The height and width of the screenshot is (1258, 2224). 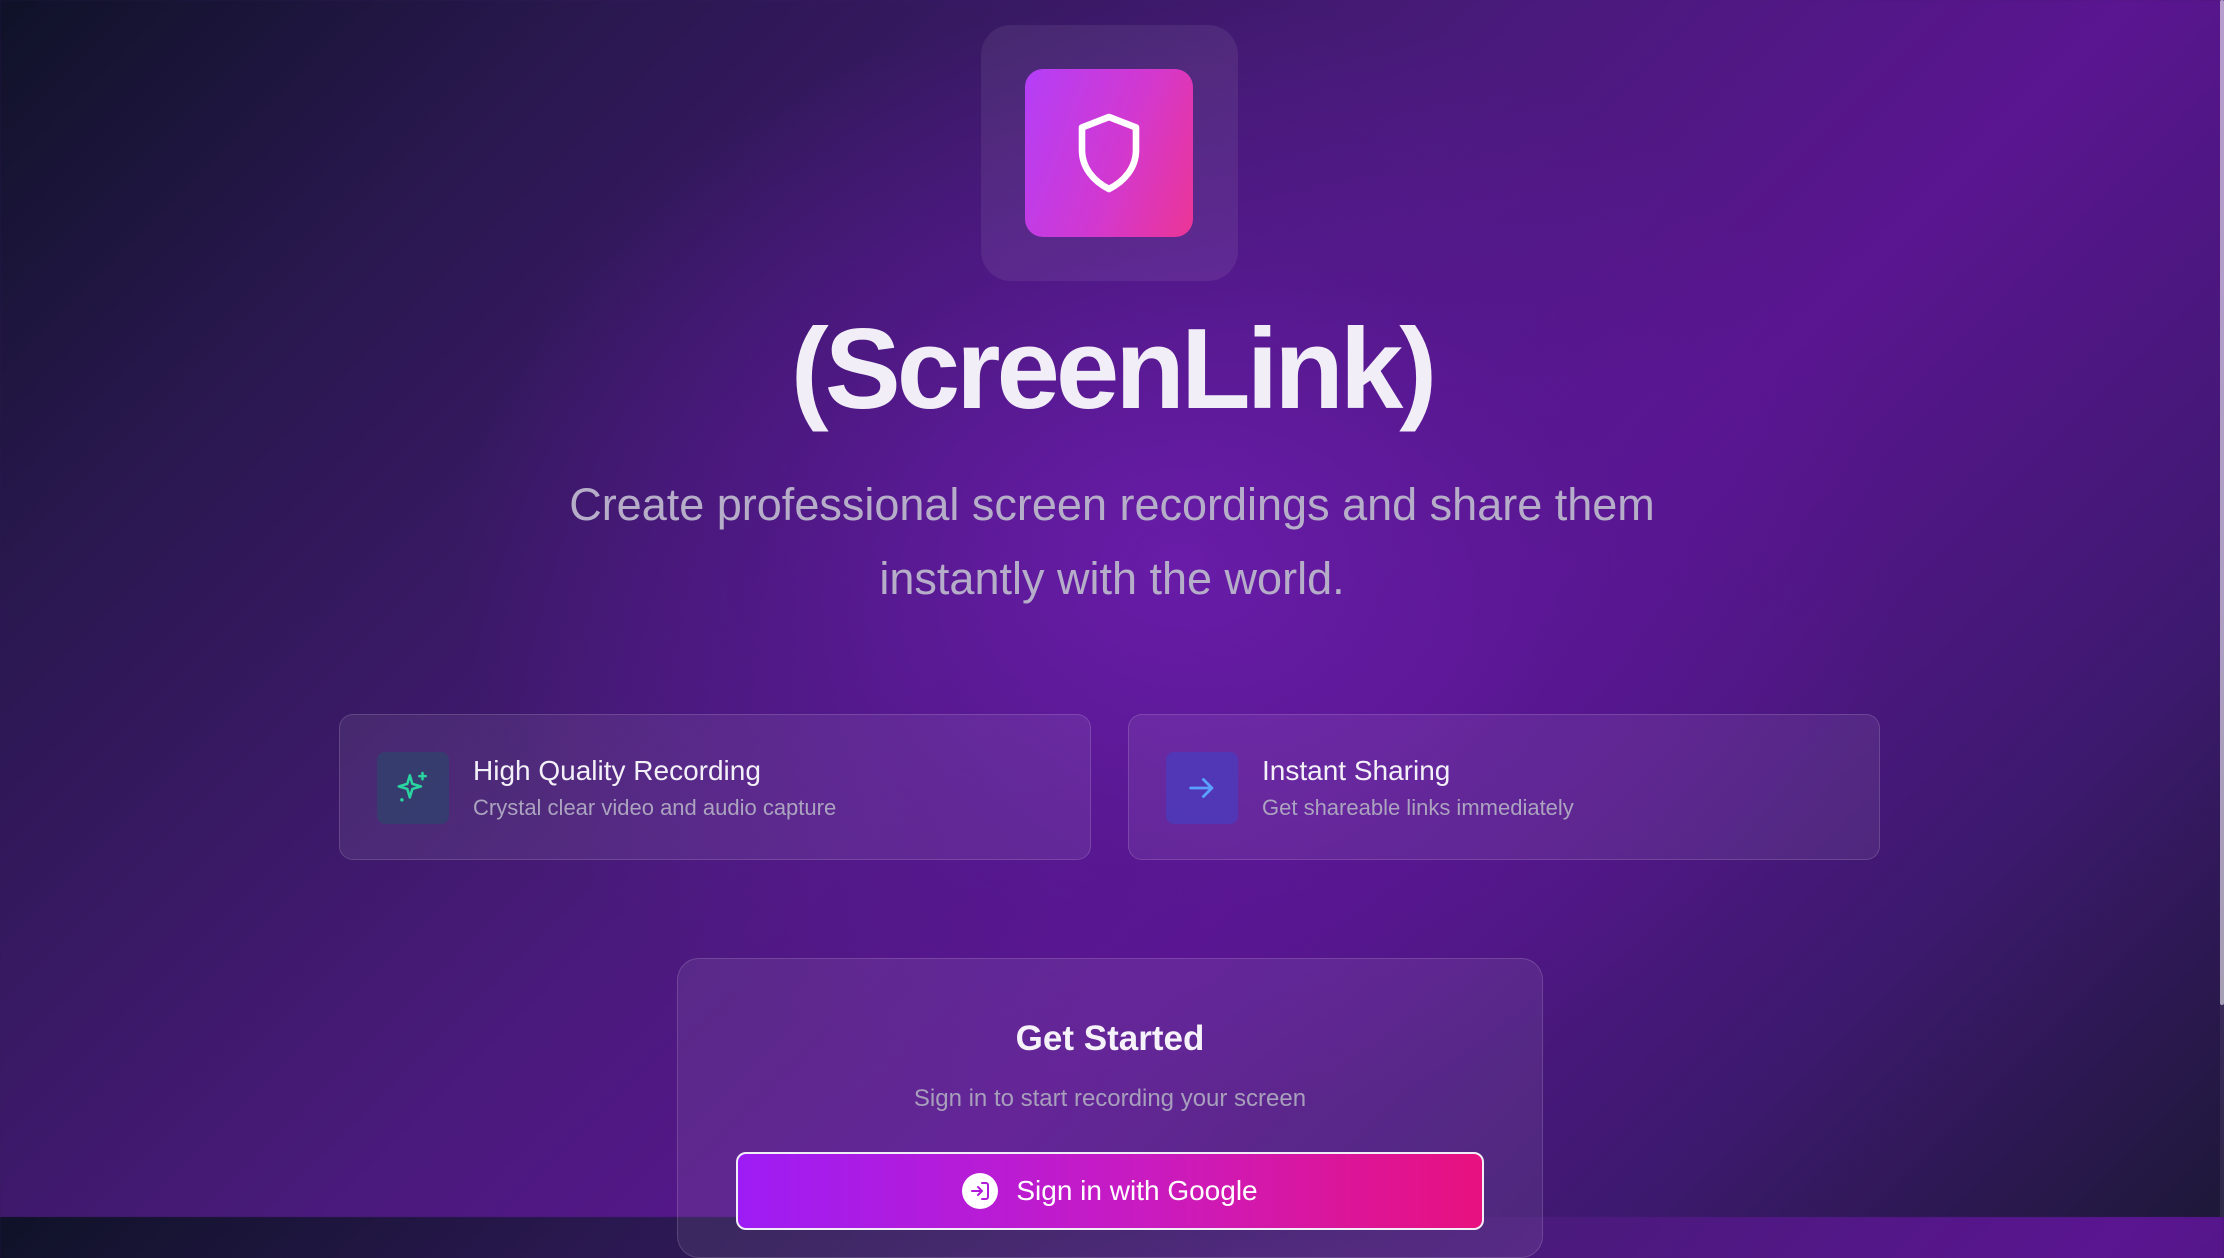 What do you see at coordinates (2222, 502) in the screenshot?
I see `scrollbar-thumb` at bounding box center [2222, 502].